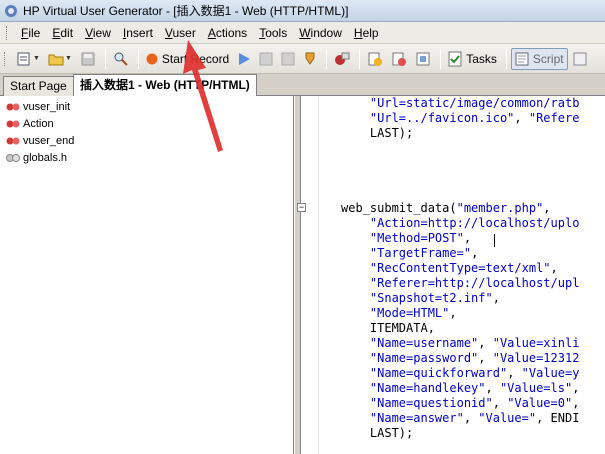 Image resolution: width=605 pixels, height=454 pixels. What do you see at coordinates (227, 33) in the screenshot?
I see `menu-actions: Actions` at bounding box center [227, 33].